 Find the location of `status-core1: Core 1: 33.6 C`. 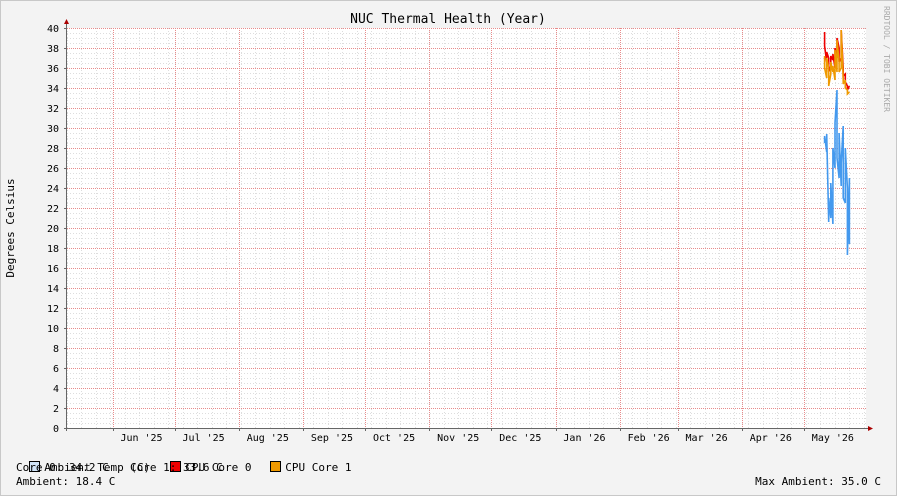

status-core1: Core 1: 33.6 C is located at coordinates (176, 467).